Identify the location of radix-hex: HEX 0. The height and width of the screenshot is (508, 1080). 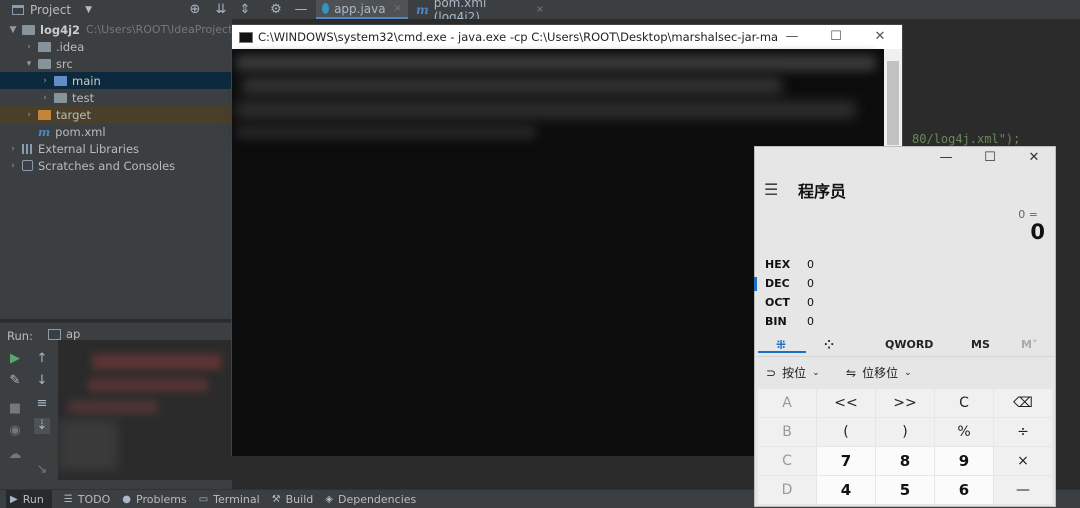
(789, 264).